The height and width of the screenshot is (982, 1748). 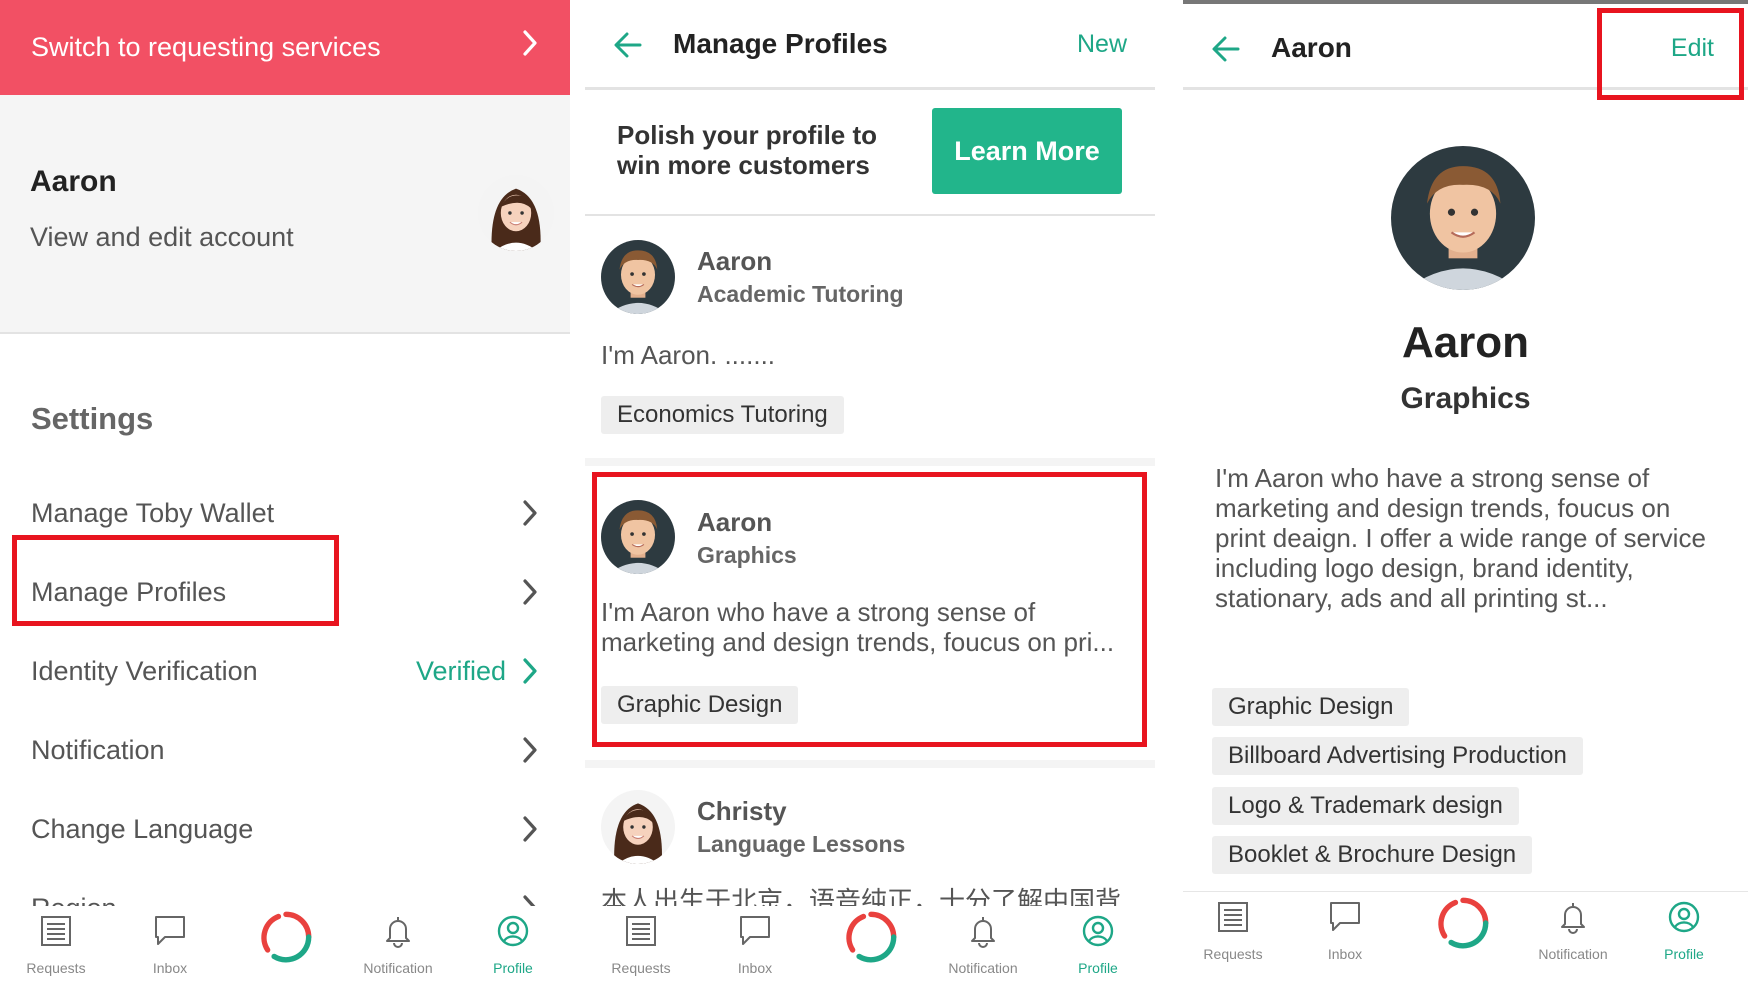 What do you see at coordinates (1102, 44) in the screenshot?
I see `new-profile-button: New` at bounding box center [1102, 44].